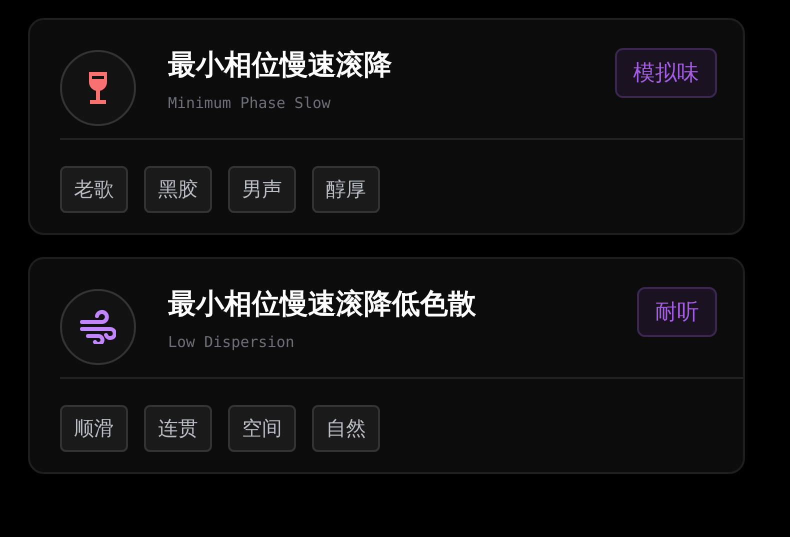 The height and width of the screenshot is (537, 790). What do you see at coordinates (94, 428) in the screenshot?
I see `tag-chip: 顺滑` at bounding box center [94, 428].